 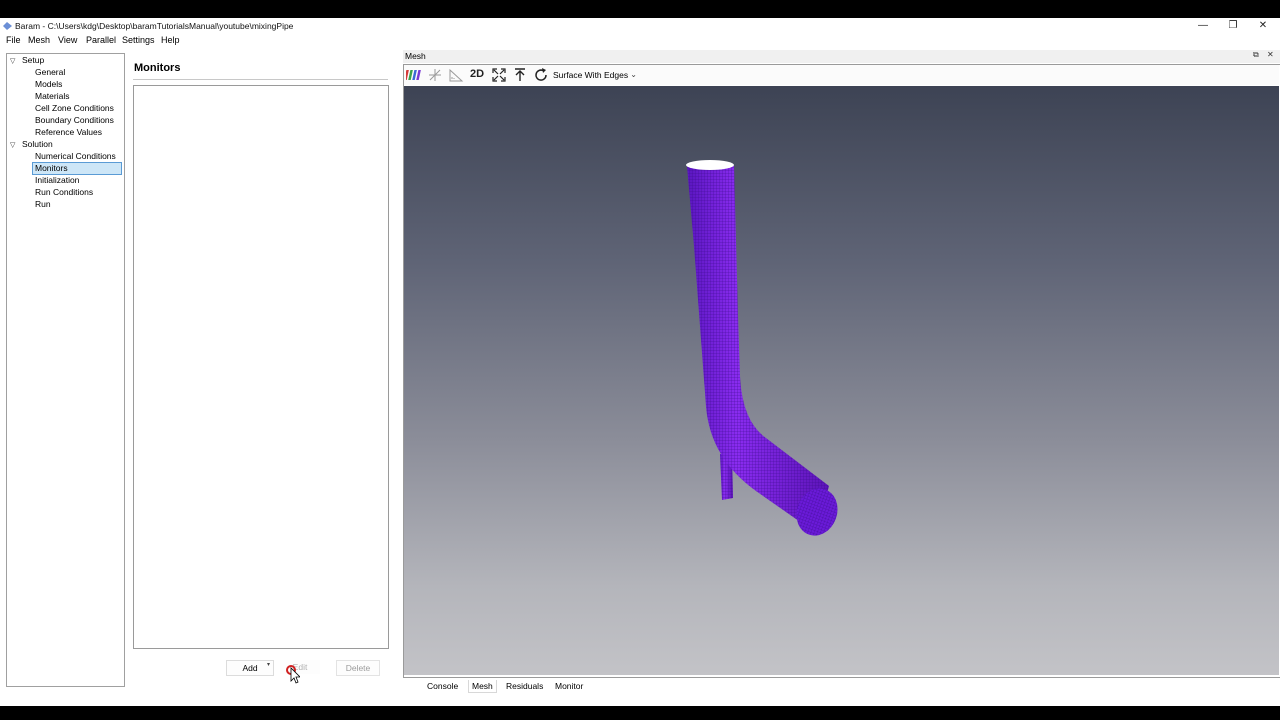 What do you see at coordinates (520, 75) in the screenshot?
I see `view-up-icon` at bounding box center [520, 75].